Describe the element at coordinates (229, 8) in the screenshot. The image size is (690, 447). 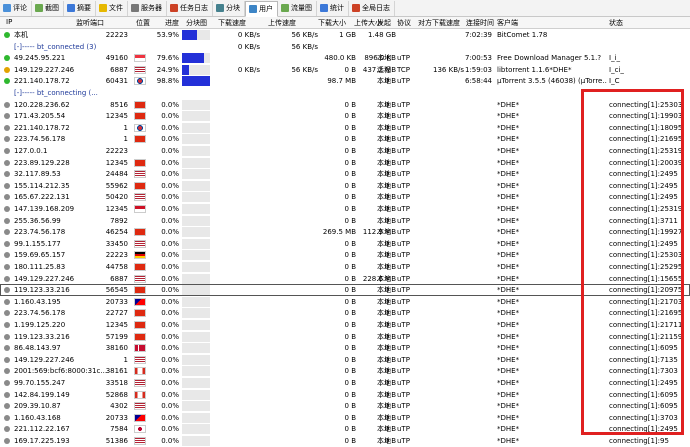
I see `tab-pieces: 分块` at that location.